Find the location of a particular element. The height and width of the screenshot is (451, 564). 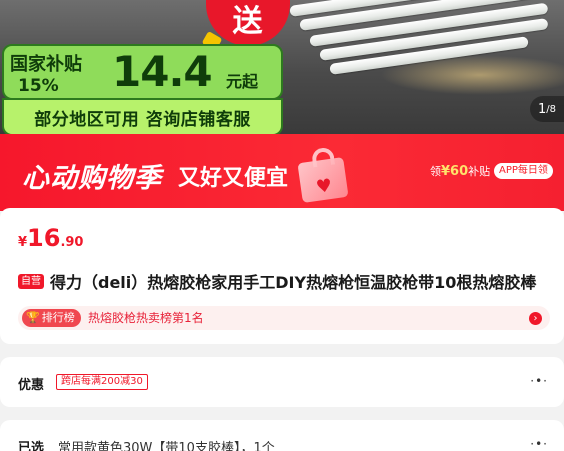

app-daily-tag: APP每日领 is located at coordinates (523, 171).